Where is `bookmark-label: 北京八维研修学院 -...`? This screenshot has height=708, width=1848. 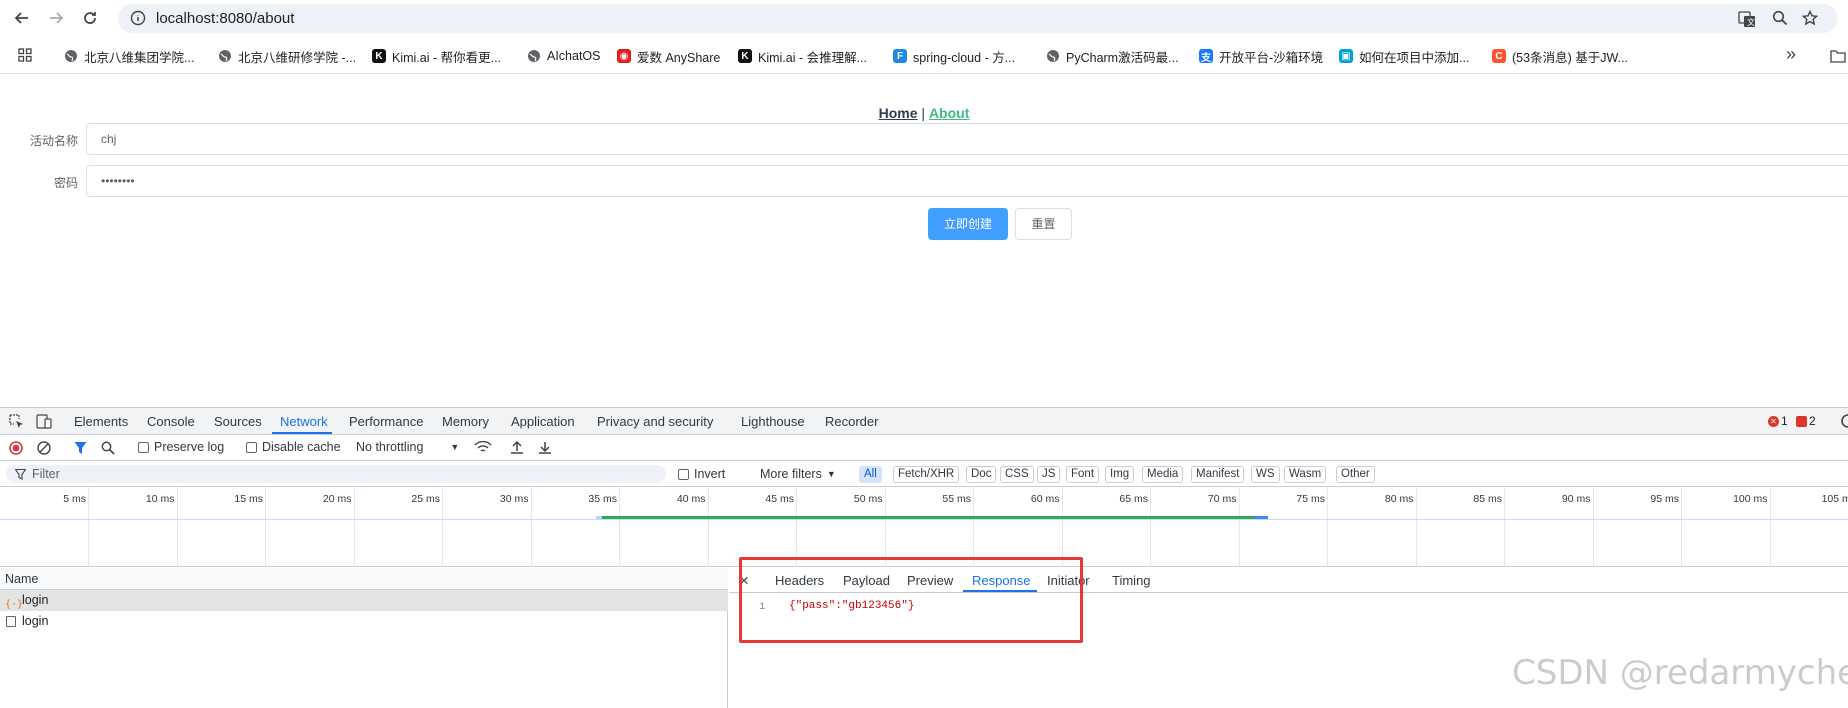 bookmark-label: 北京八维研修学院 -... is located at coordinates (297, 57).